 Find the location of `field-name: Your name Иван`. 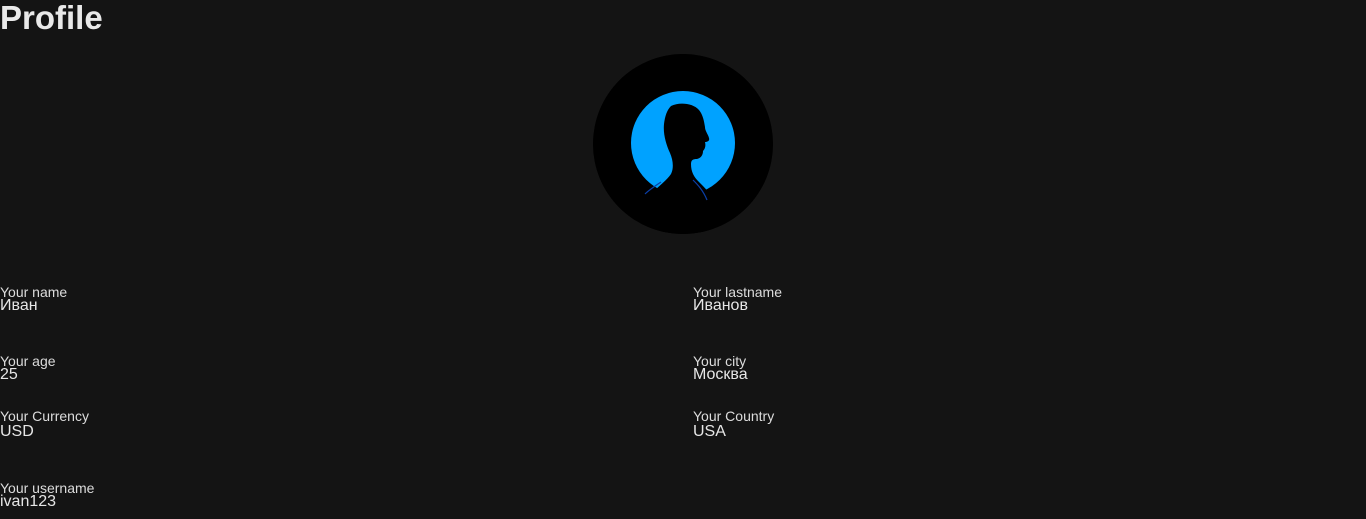

field-name: Your name Иван is located at coordinates (200, 299).